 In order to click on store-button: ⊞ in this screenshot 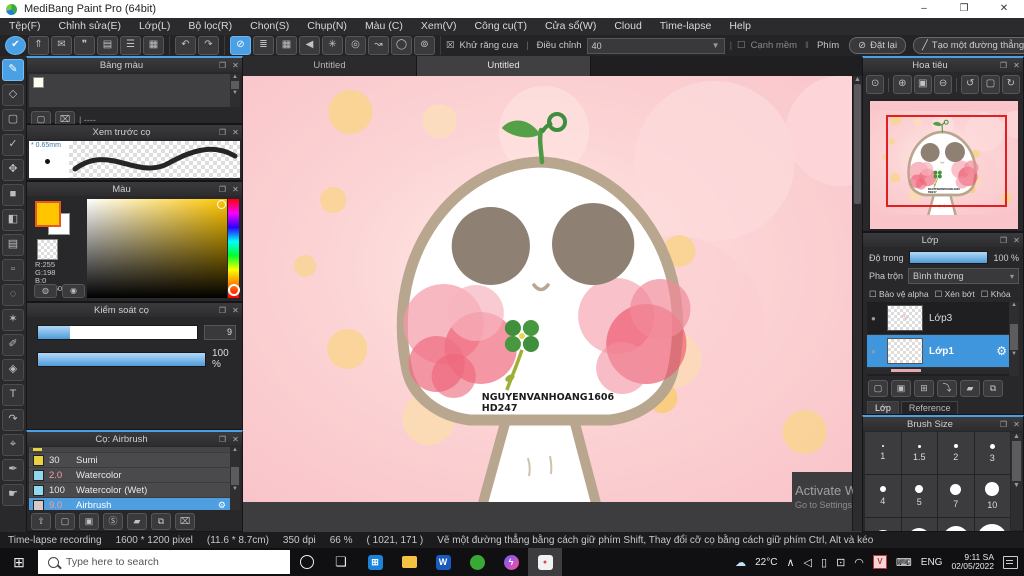, I will do `click(375, 562)`.